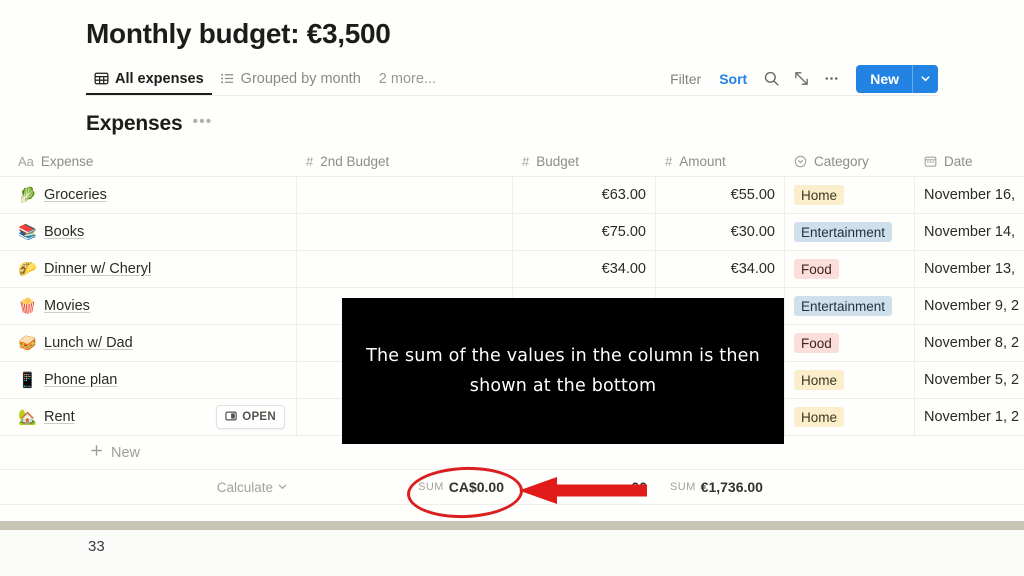 The image size is (1024, 576). I want to click on cell-date: November 16,, so click(969, 195).